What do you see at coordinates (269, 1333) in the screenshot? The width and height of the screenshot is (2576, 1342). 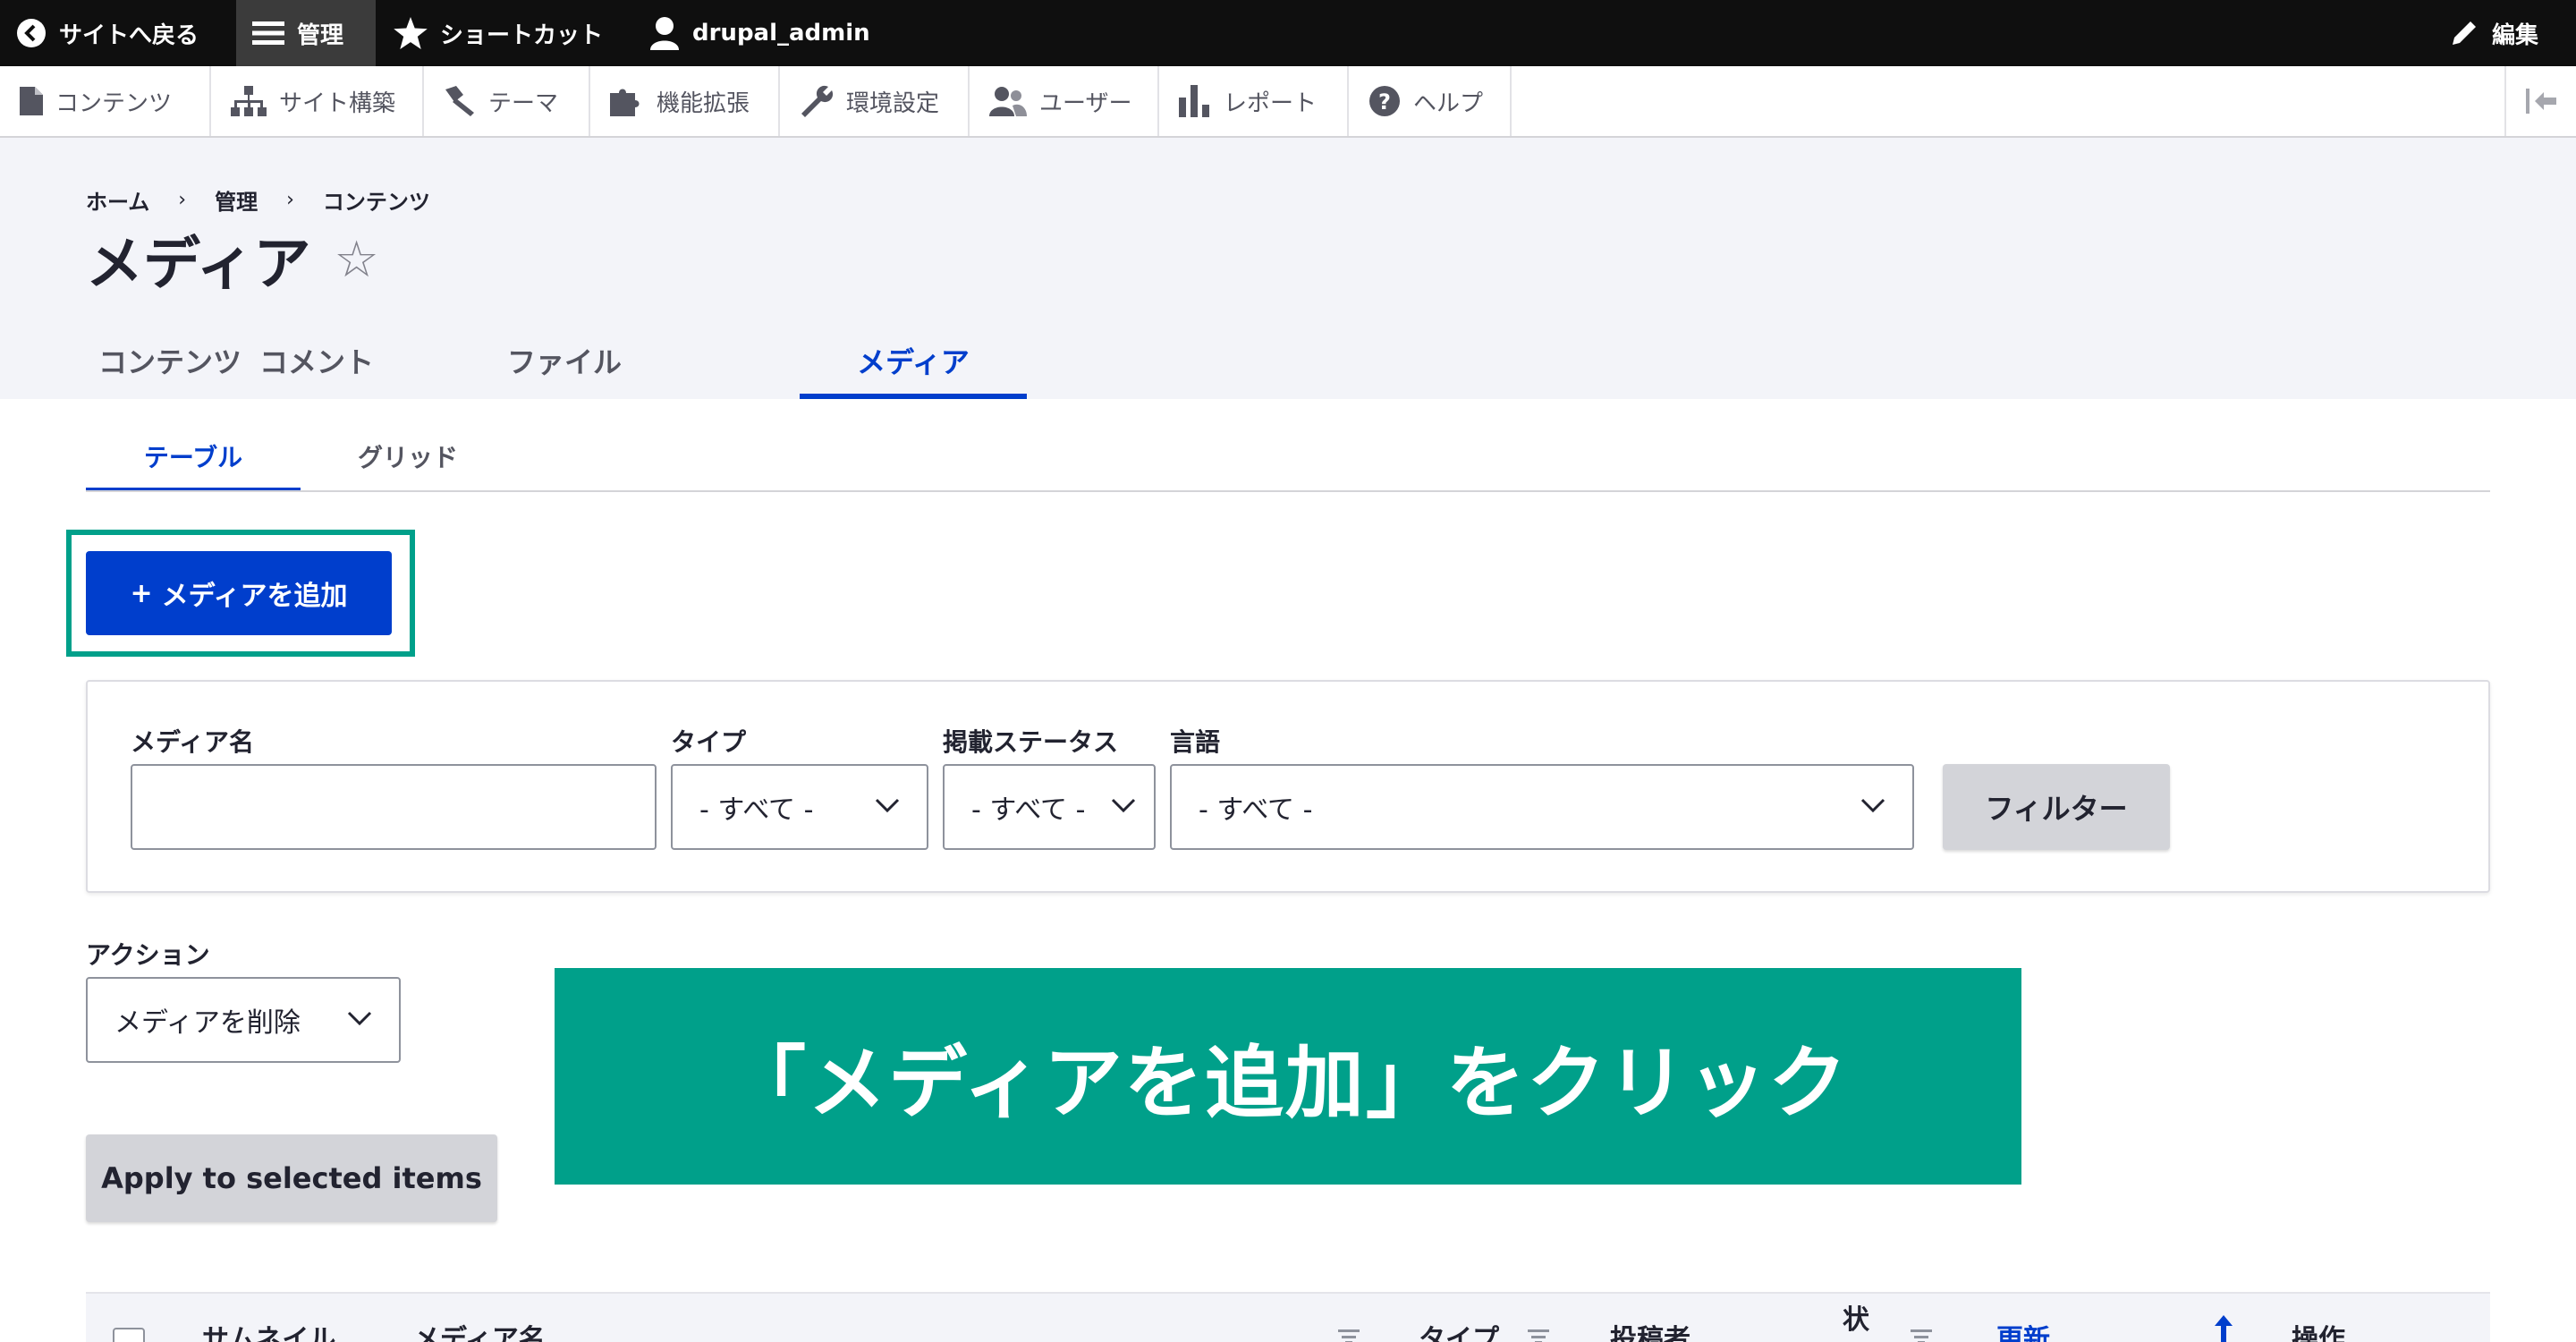 I see `column-thumbnail: サムネイル` at bounding box center [269, 1333].